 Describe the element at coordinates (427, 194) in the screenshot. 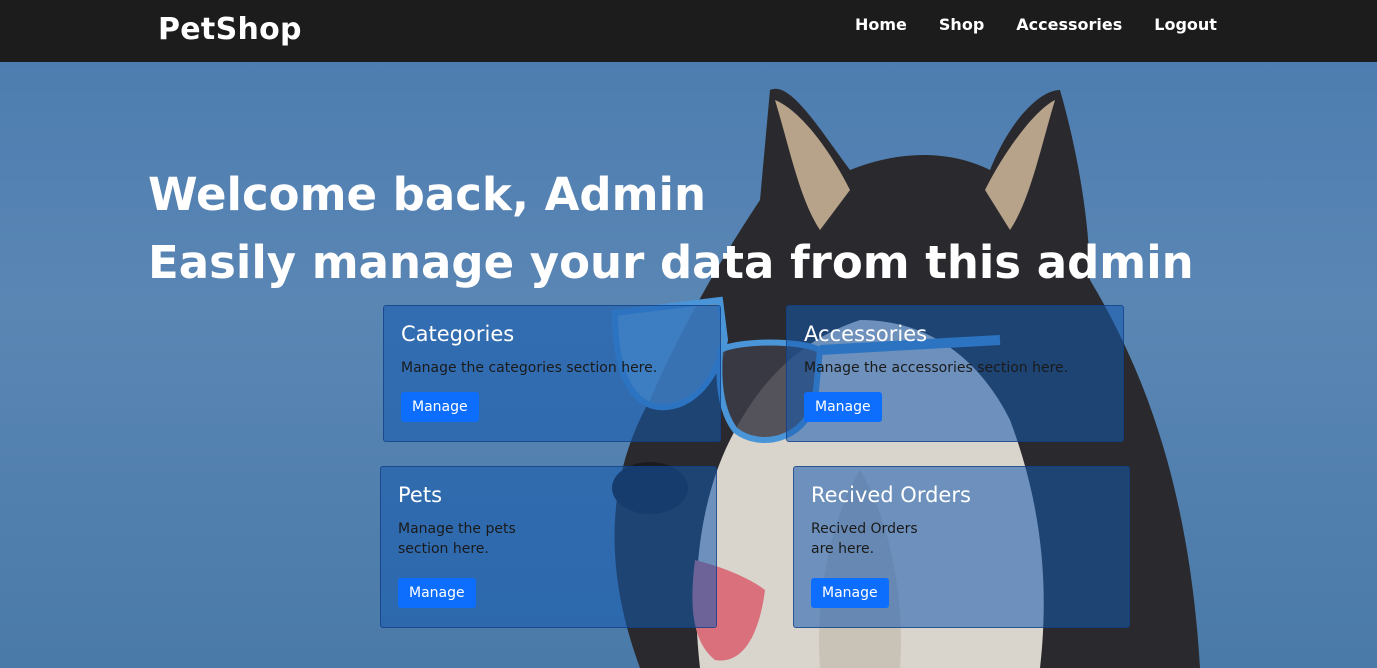

I see `welcome-heading: Welcome back, Admin` at that location.